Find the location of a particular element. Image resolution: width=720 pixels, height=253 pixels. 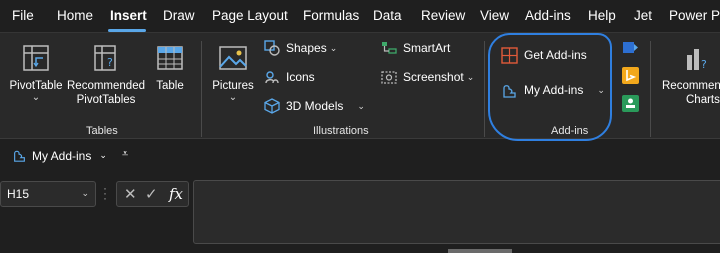

people-graph-button is located at coordinates (630, 106).